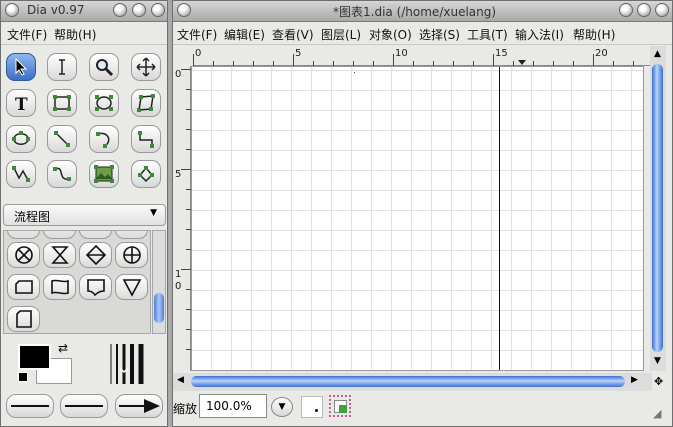 The height and width of the screenshot is (427, 673). I want to click on flowchart-sort-shape-button, so click(95, 255).